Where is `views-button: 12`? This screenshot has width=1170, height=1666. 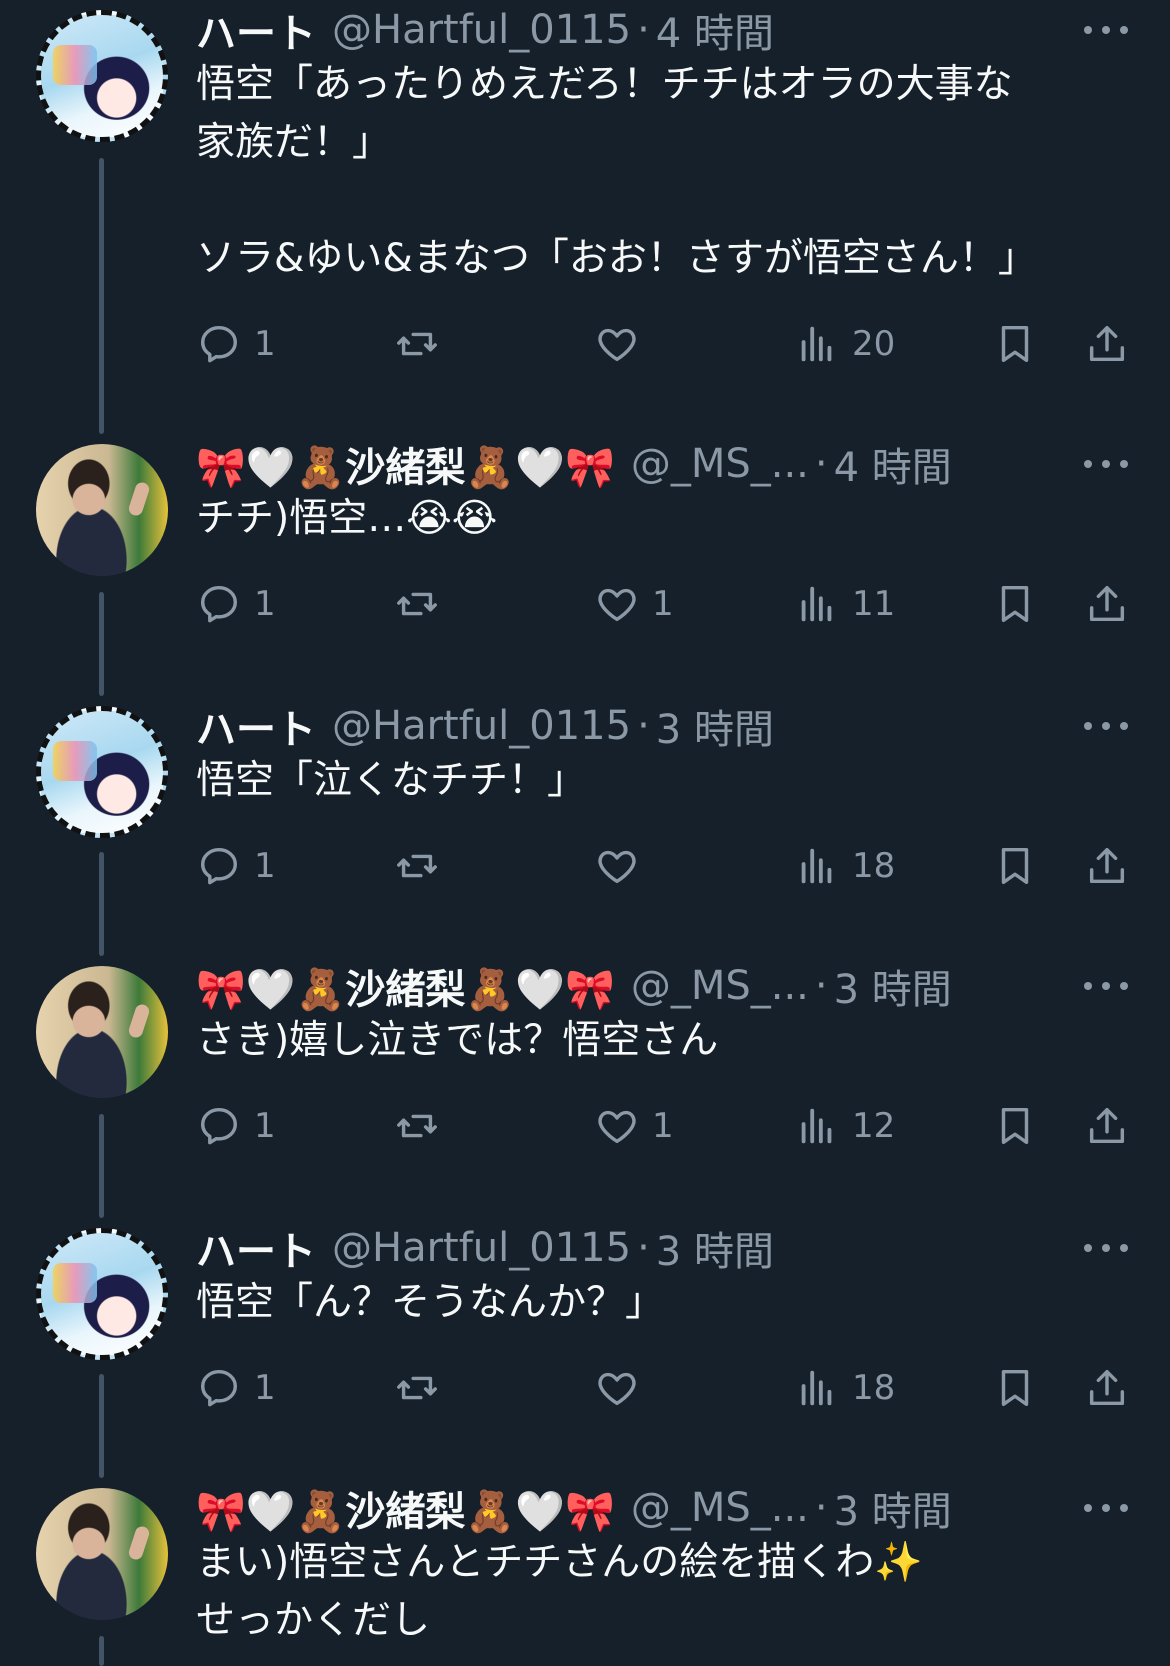 views-button: 12 is located at coordinates (844, 1126).